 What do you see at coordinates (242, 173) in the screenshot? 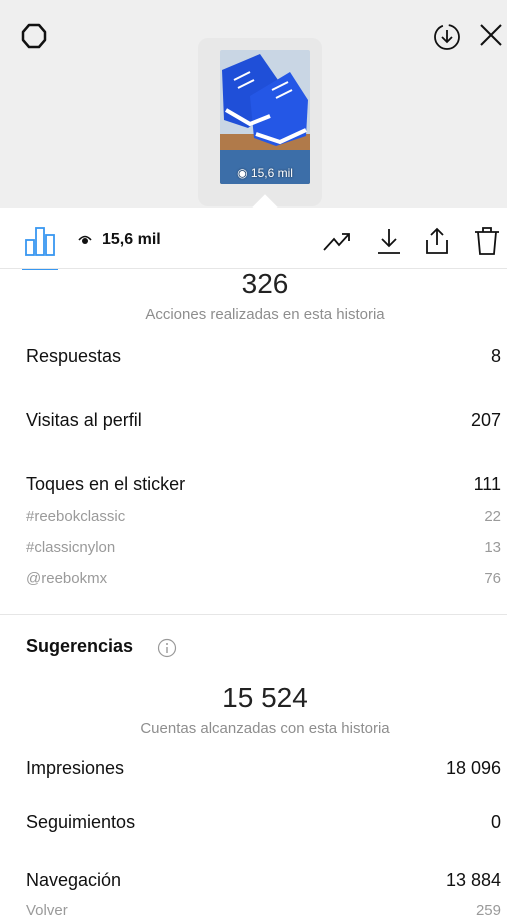
I see `eye-icon: ◉` at bounding box center [242, 173].